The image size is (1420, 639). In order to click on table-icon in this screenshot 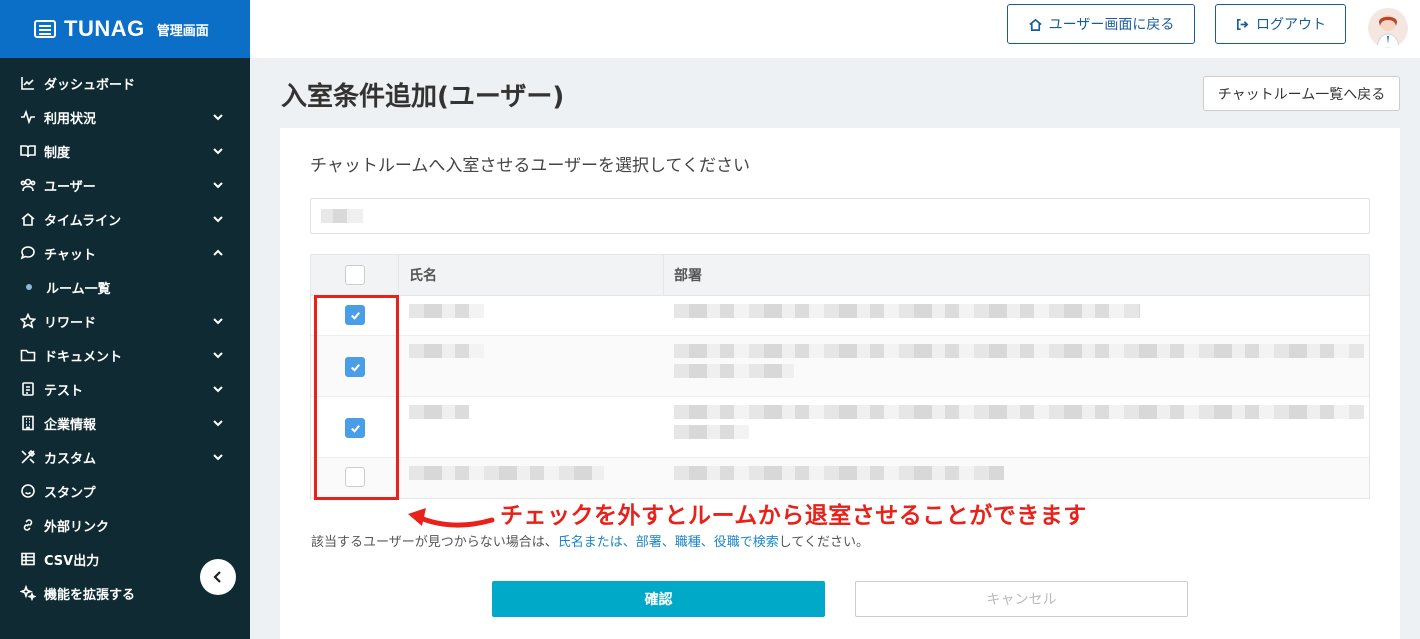, I will do `click(28, 559)`.